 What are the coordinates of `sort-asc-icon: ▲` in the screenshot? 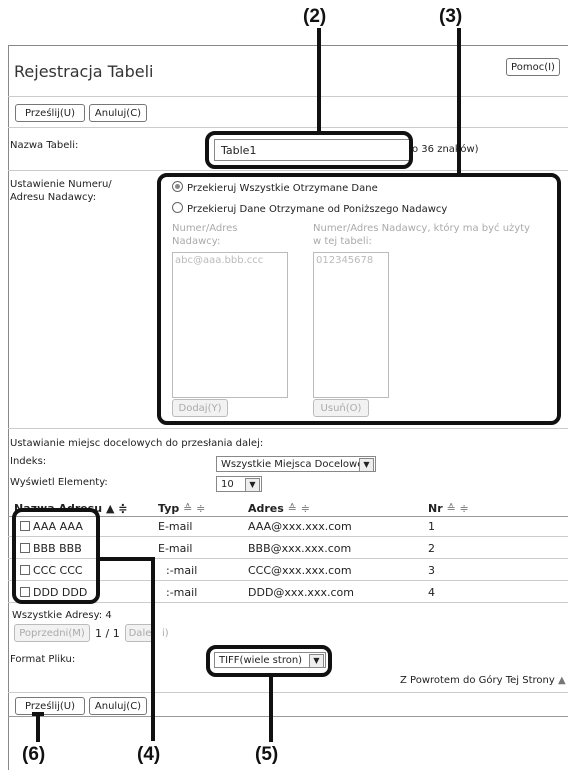 It's located at (110, 508).